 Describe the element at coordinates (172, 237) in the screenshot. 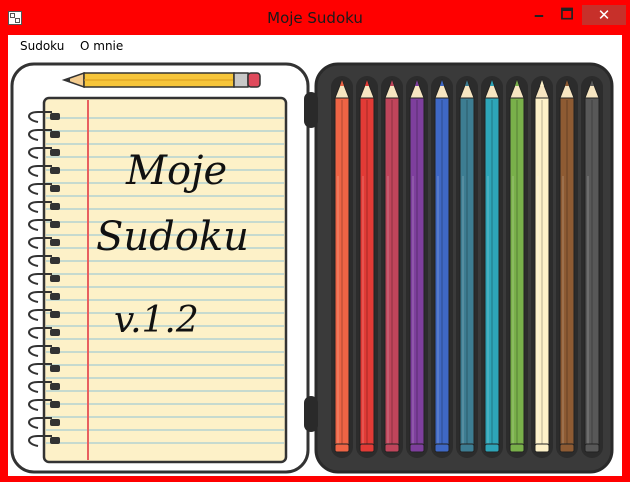

I see `title-line-sudoku: Sudoku` at that location.